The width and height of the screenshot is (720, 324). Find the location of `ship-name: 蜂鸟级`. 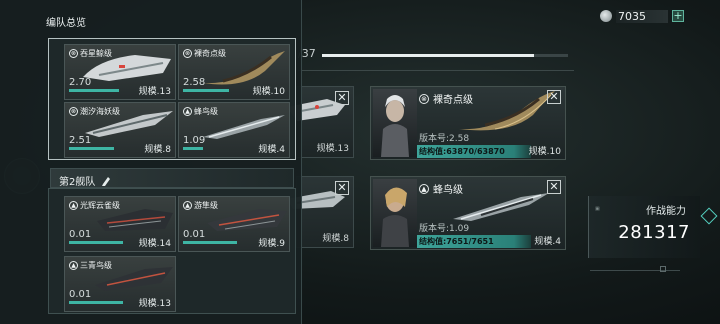

ship-name: 蜂鸟级 is located at coordinates (206, 111).